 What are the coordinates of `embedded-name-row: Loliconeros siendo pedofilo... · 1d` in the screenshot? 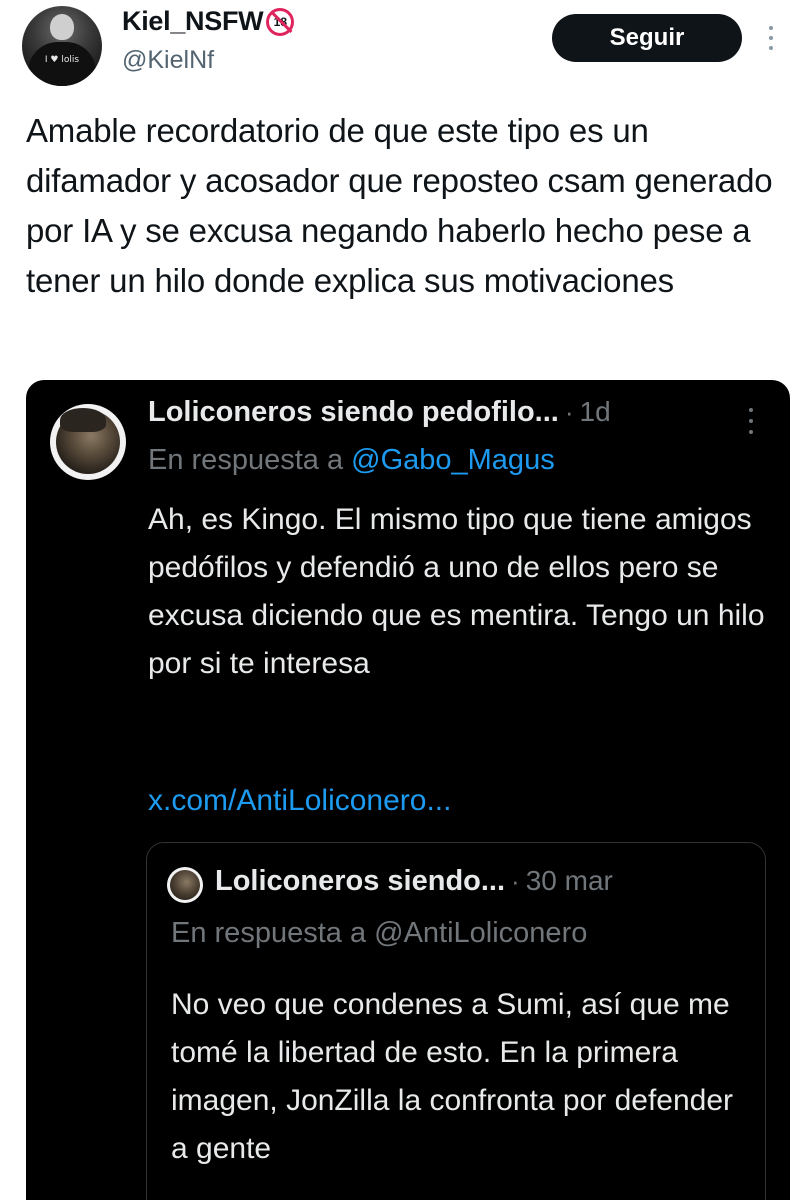 It's located at (379, 412).